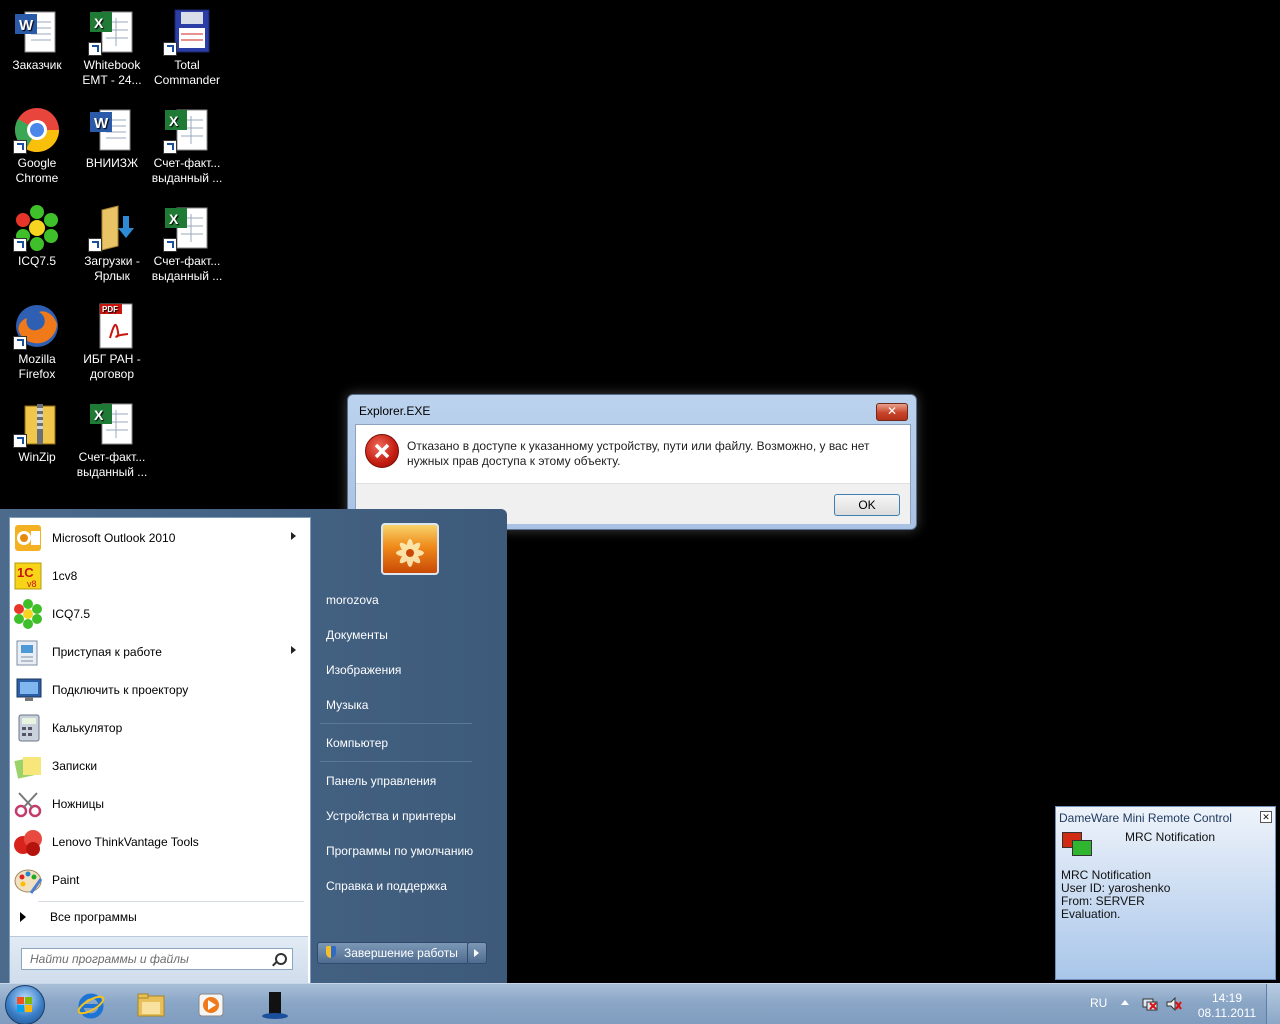 The height and width of the screenshot is (1024, 1280). Describe the element at coordinates (37, 228) in the screenshot. I see `icq-icon` at that location.